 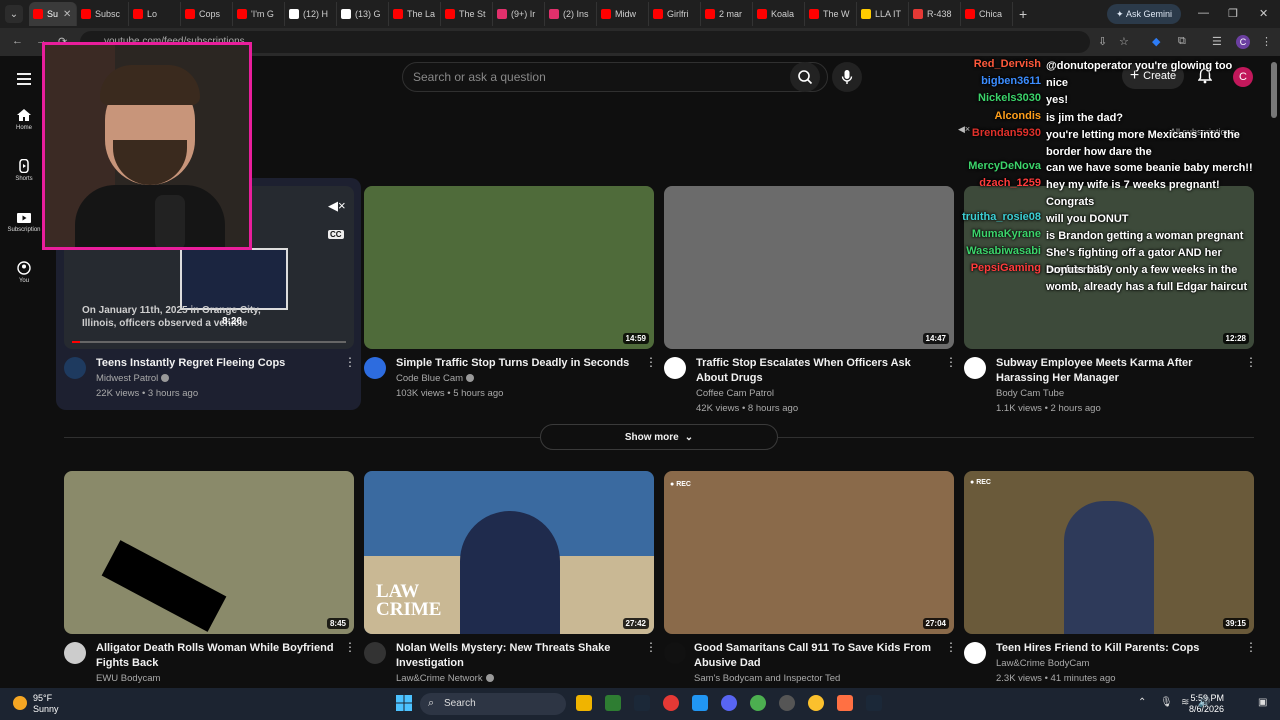 What do you see at coordinates (1116, 648) in the screenshot?
I see `video-title: Teen Hires Friend to Kill Parents: Cops` at bounding box center [1116, 648].